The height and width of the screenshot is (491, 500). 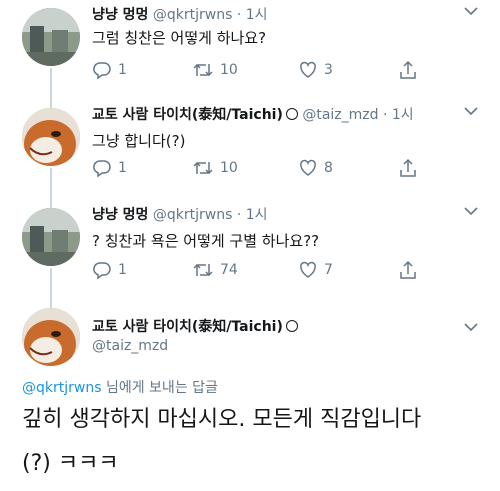 I want to click on tweet-header: 교토 사람 타이치(泰知/Taichi) @taiz_mzd · 1시, so click(x=253, y=114).